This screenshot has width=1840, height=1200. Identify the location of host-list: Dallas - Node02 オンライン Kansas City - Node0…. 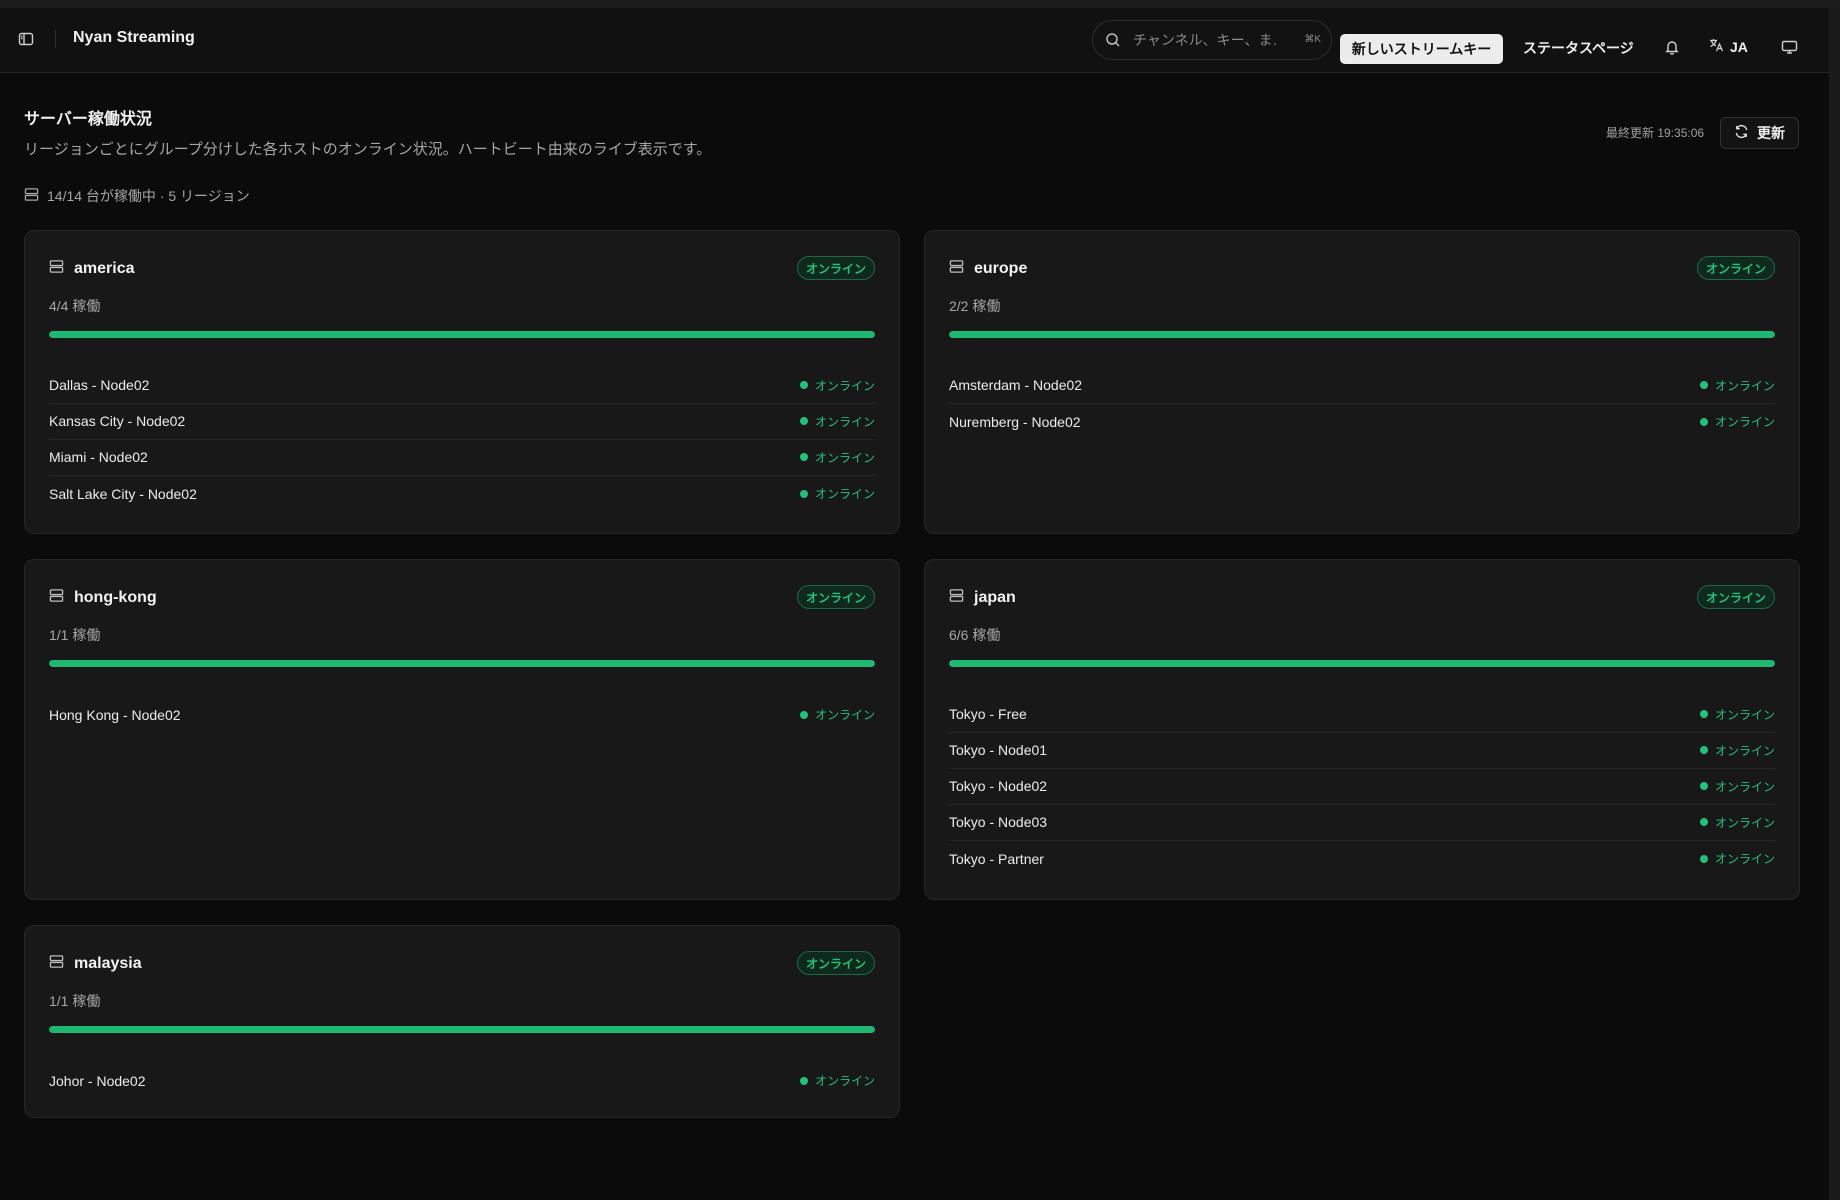
(462, 439).